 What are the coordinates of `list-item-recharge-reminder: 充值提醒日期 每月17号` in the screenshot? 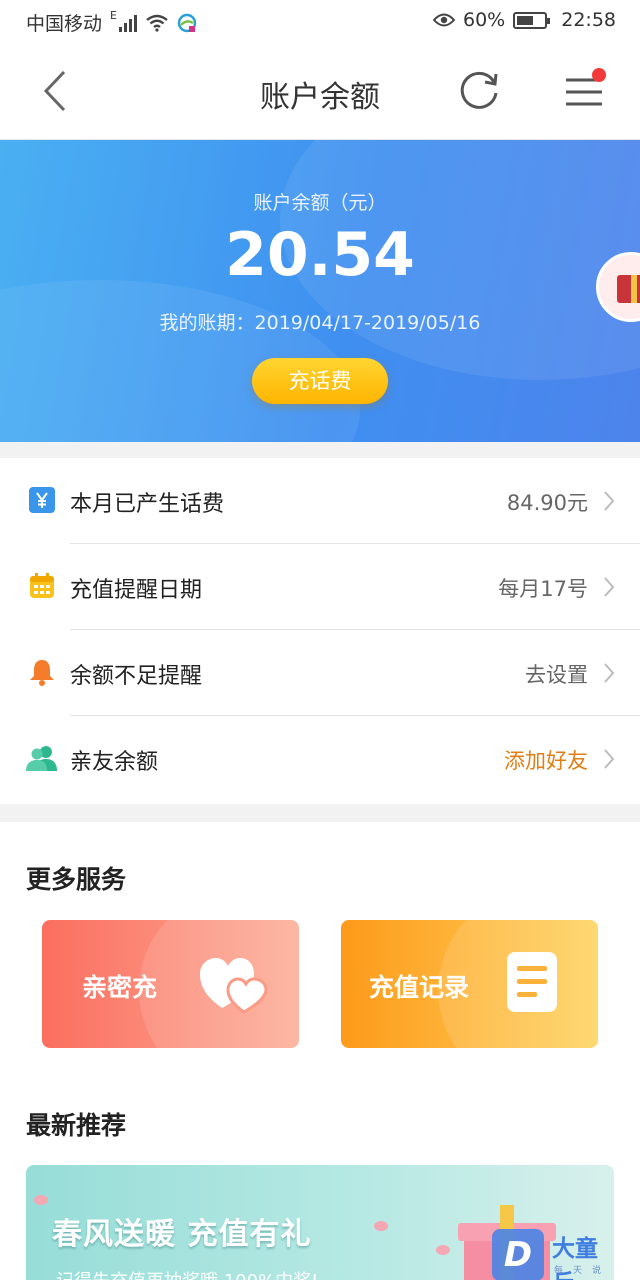 It's located at (320, 587).